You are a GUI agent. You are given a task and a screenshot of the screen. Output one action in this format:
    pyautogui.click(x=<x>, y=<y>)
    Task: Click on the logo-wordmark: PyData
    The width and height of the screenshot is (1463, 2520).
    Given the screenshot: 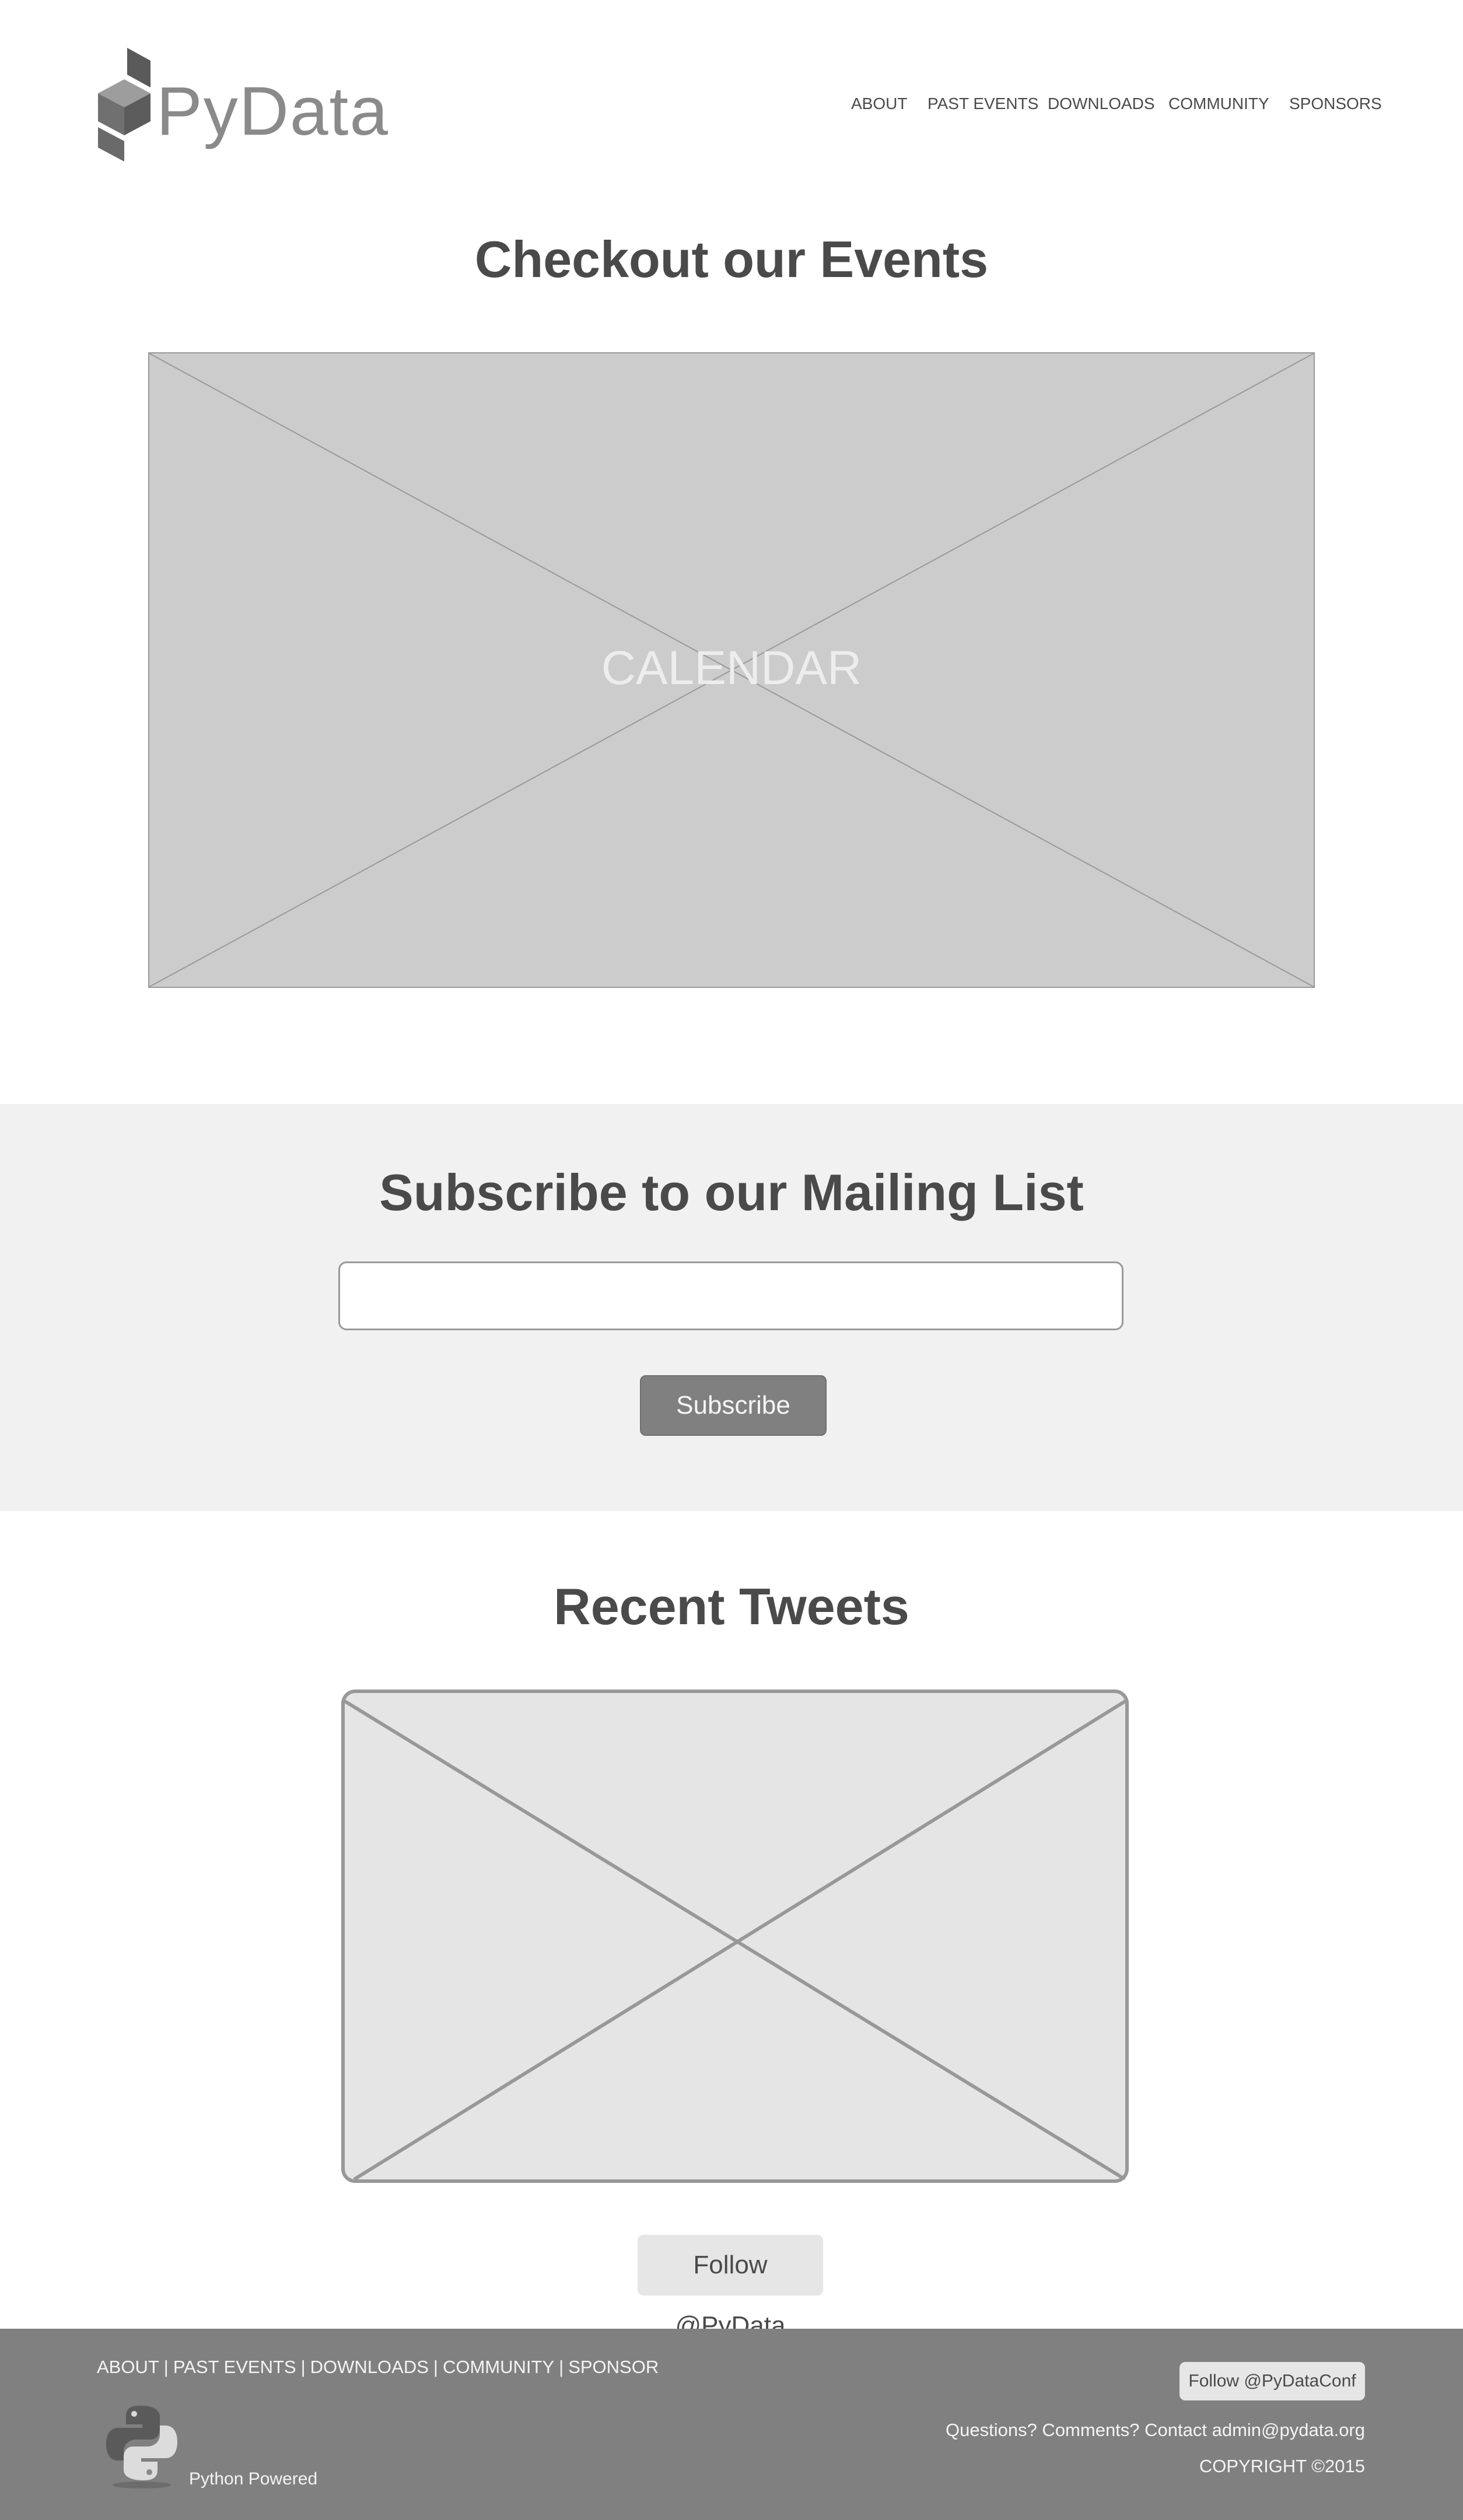 What is the action you would take?
    pyautogui.click(x=272, y=111)
    